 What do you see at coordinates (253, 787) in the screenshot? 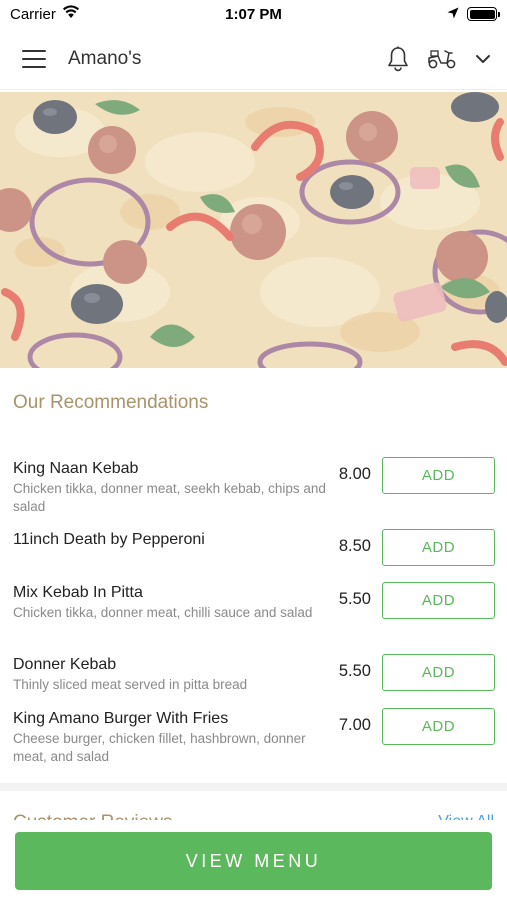
I see `section-divider` at bounding box center [253, 787].